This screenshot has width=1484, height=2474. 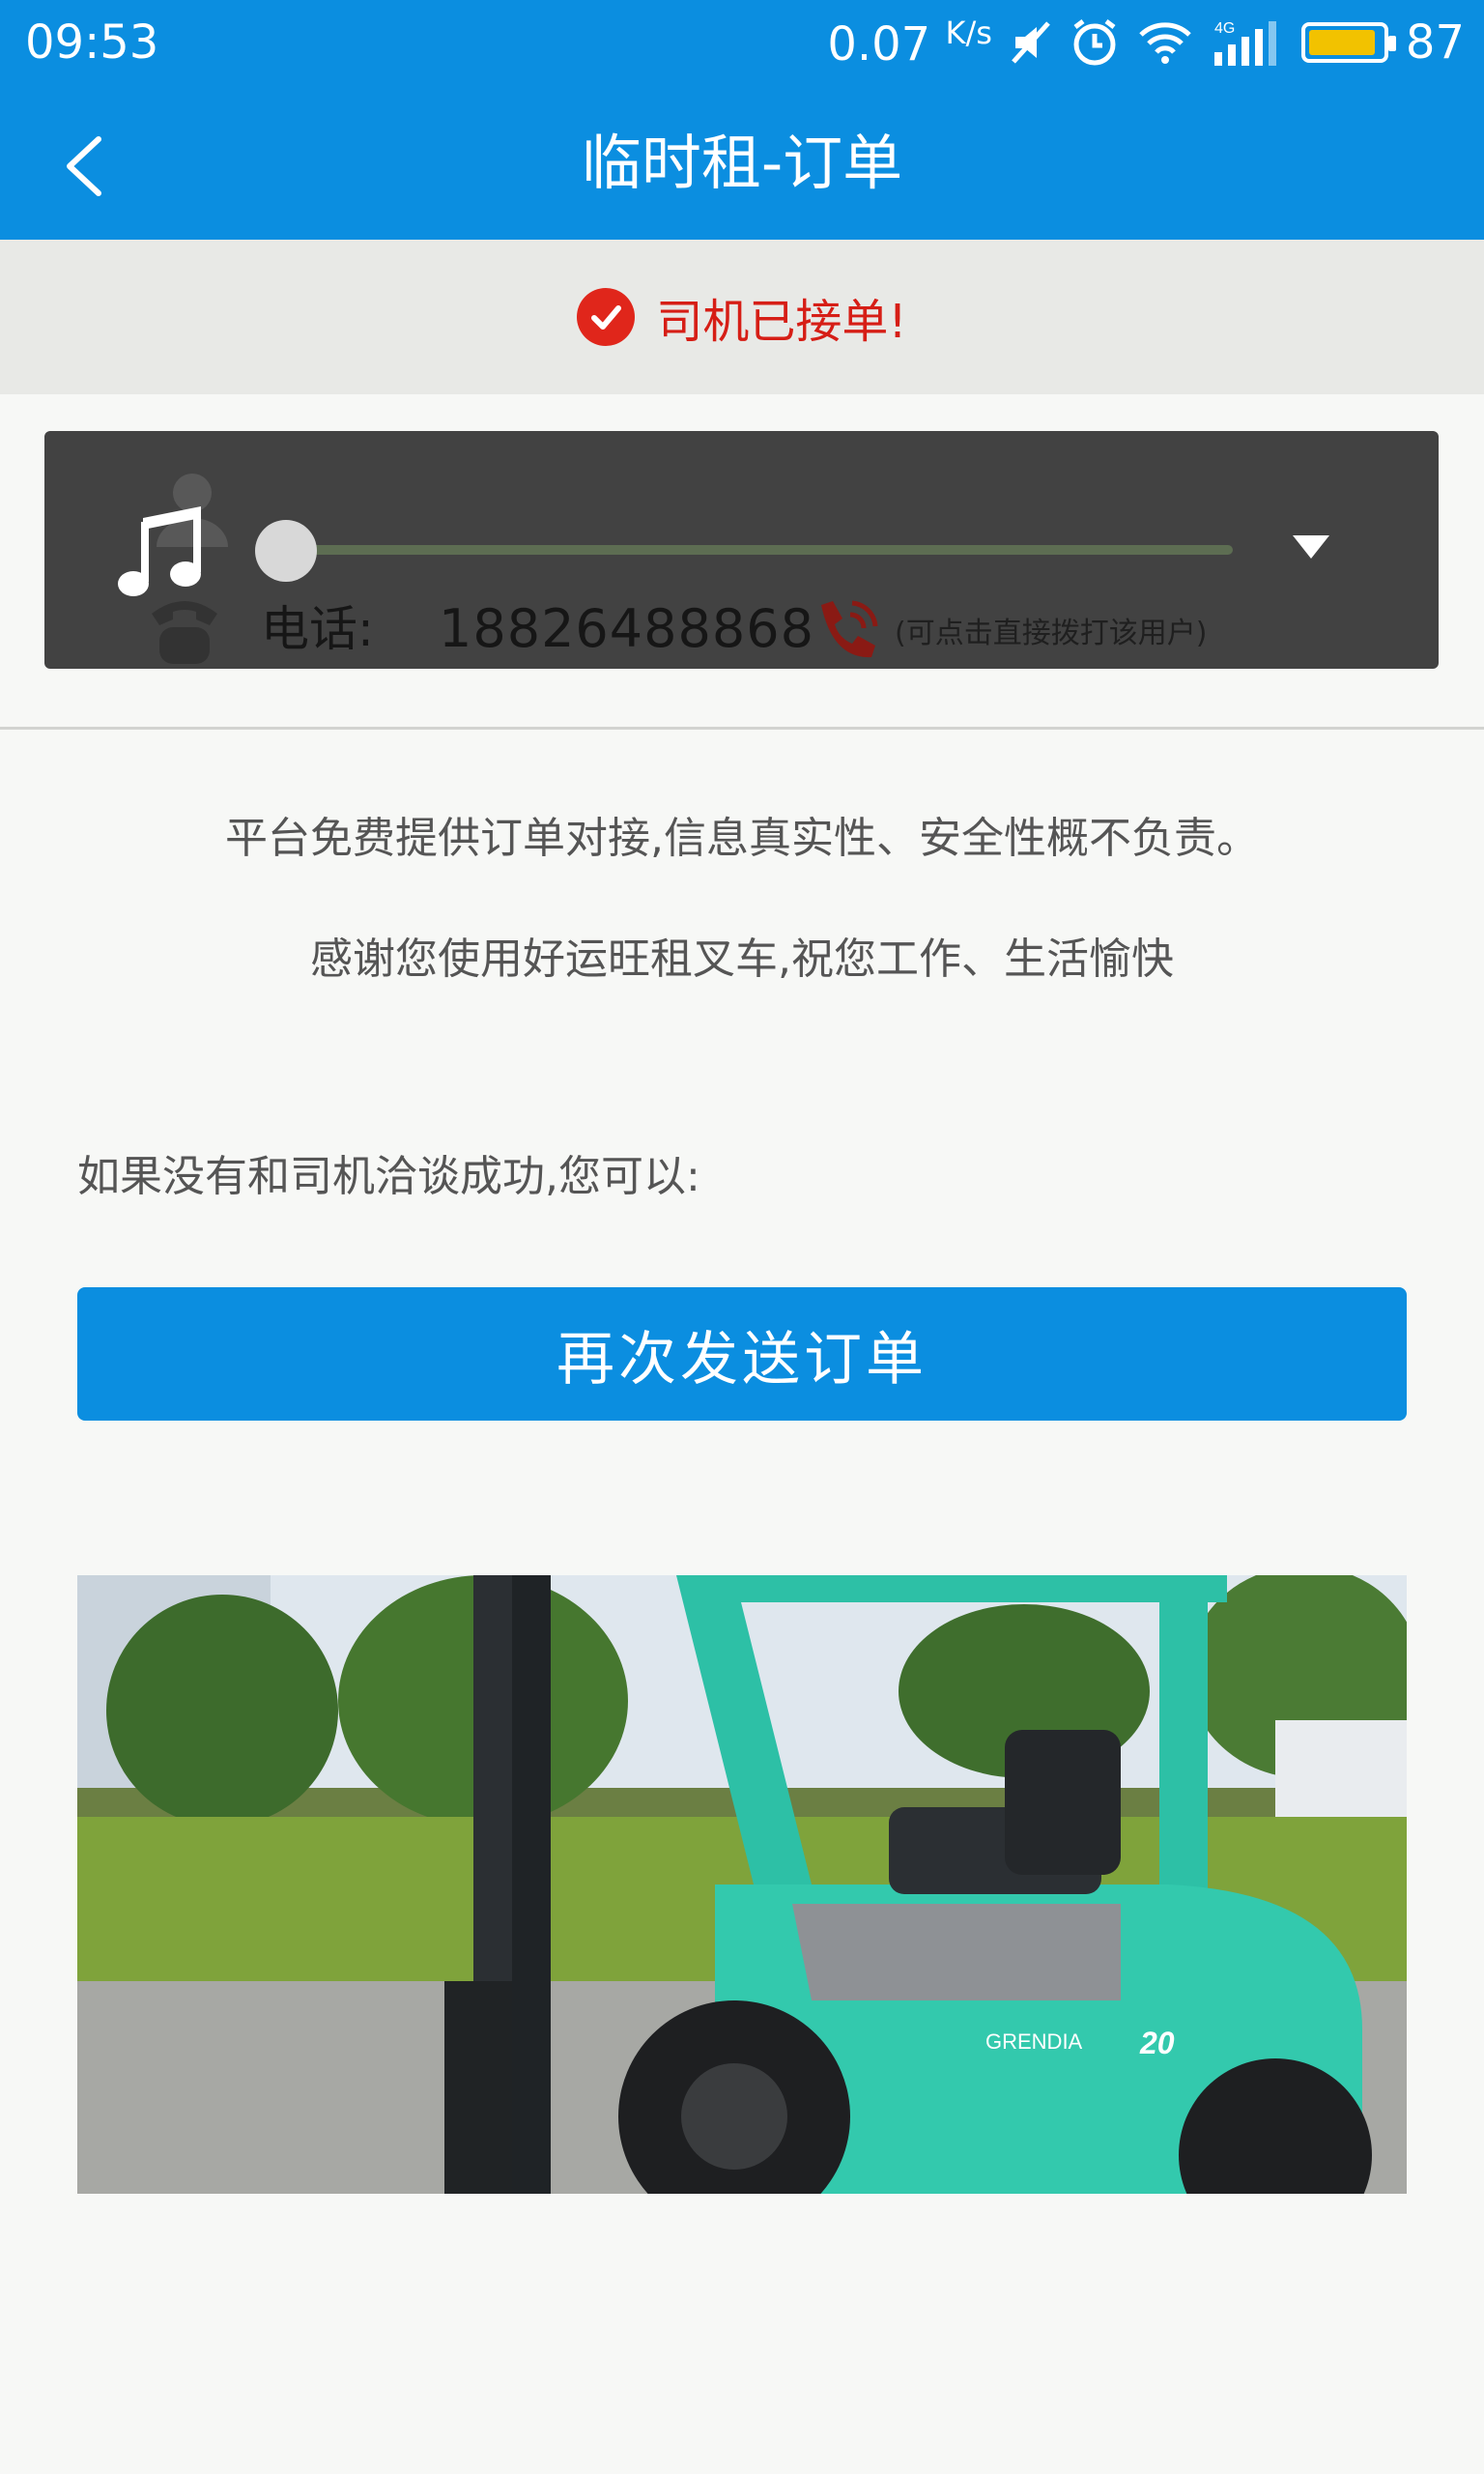 I want to click on network-speed: 0.07 K/s, so click(x=910, y=43).